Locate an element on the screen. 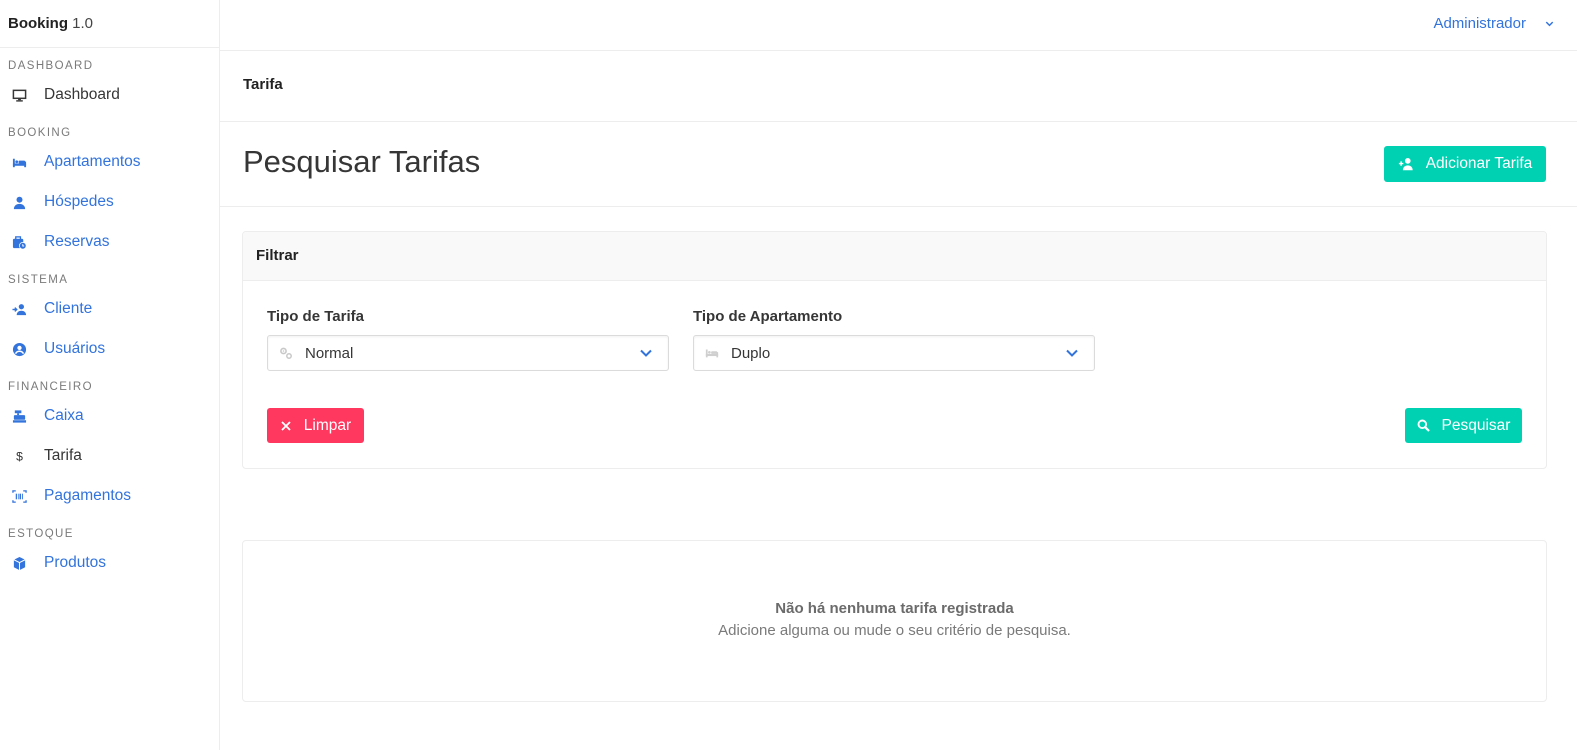  menu-label-estoque: ESTOQUE is located at coordinates (41, 534).